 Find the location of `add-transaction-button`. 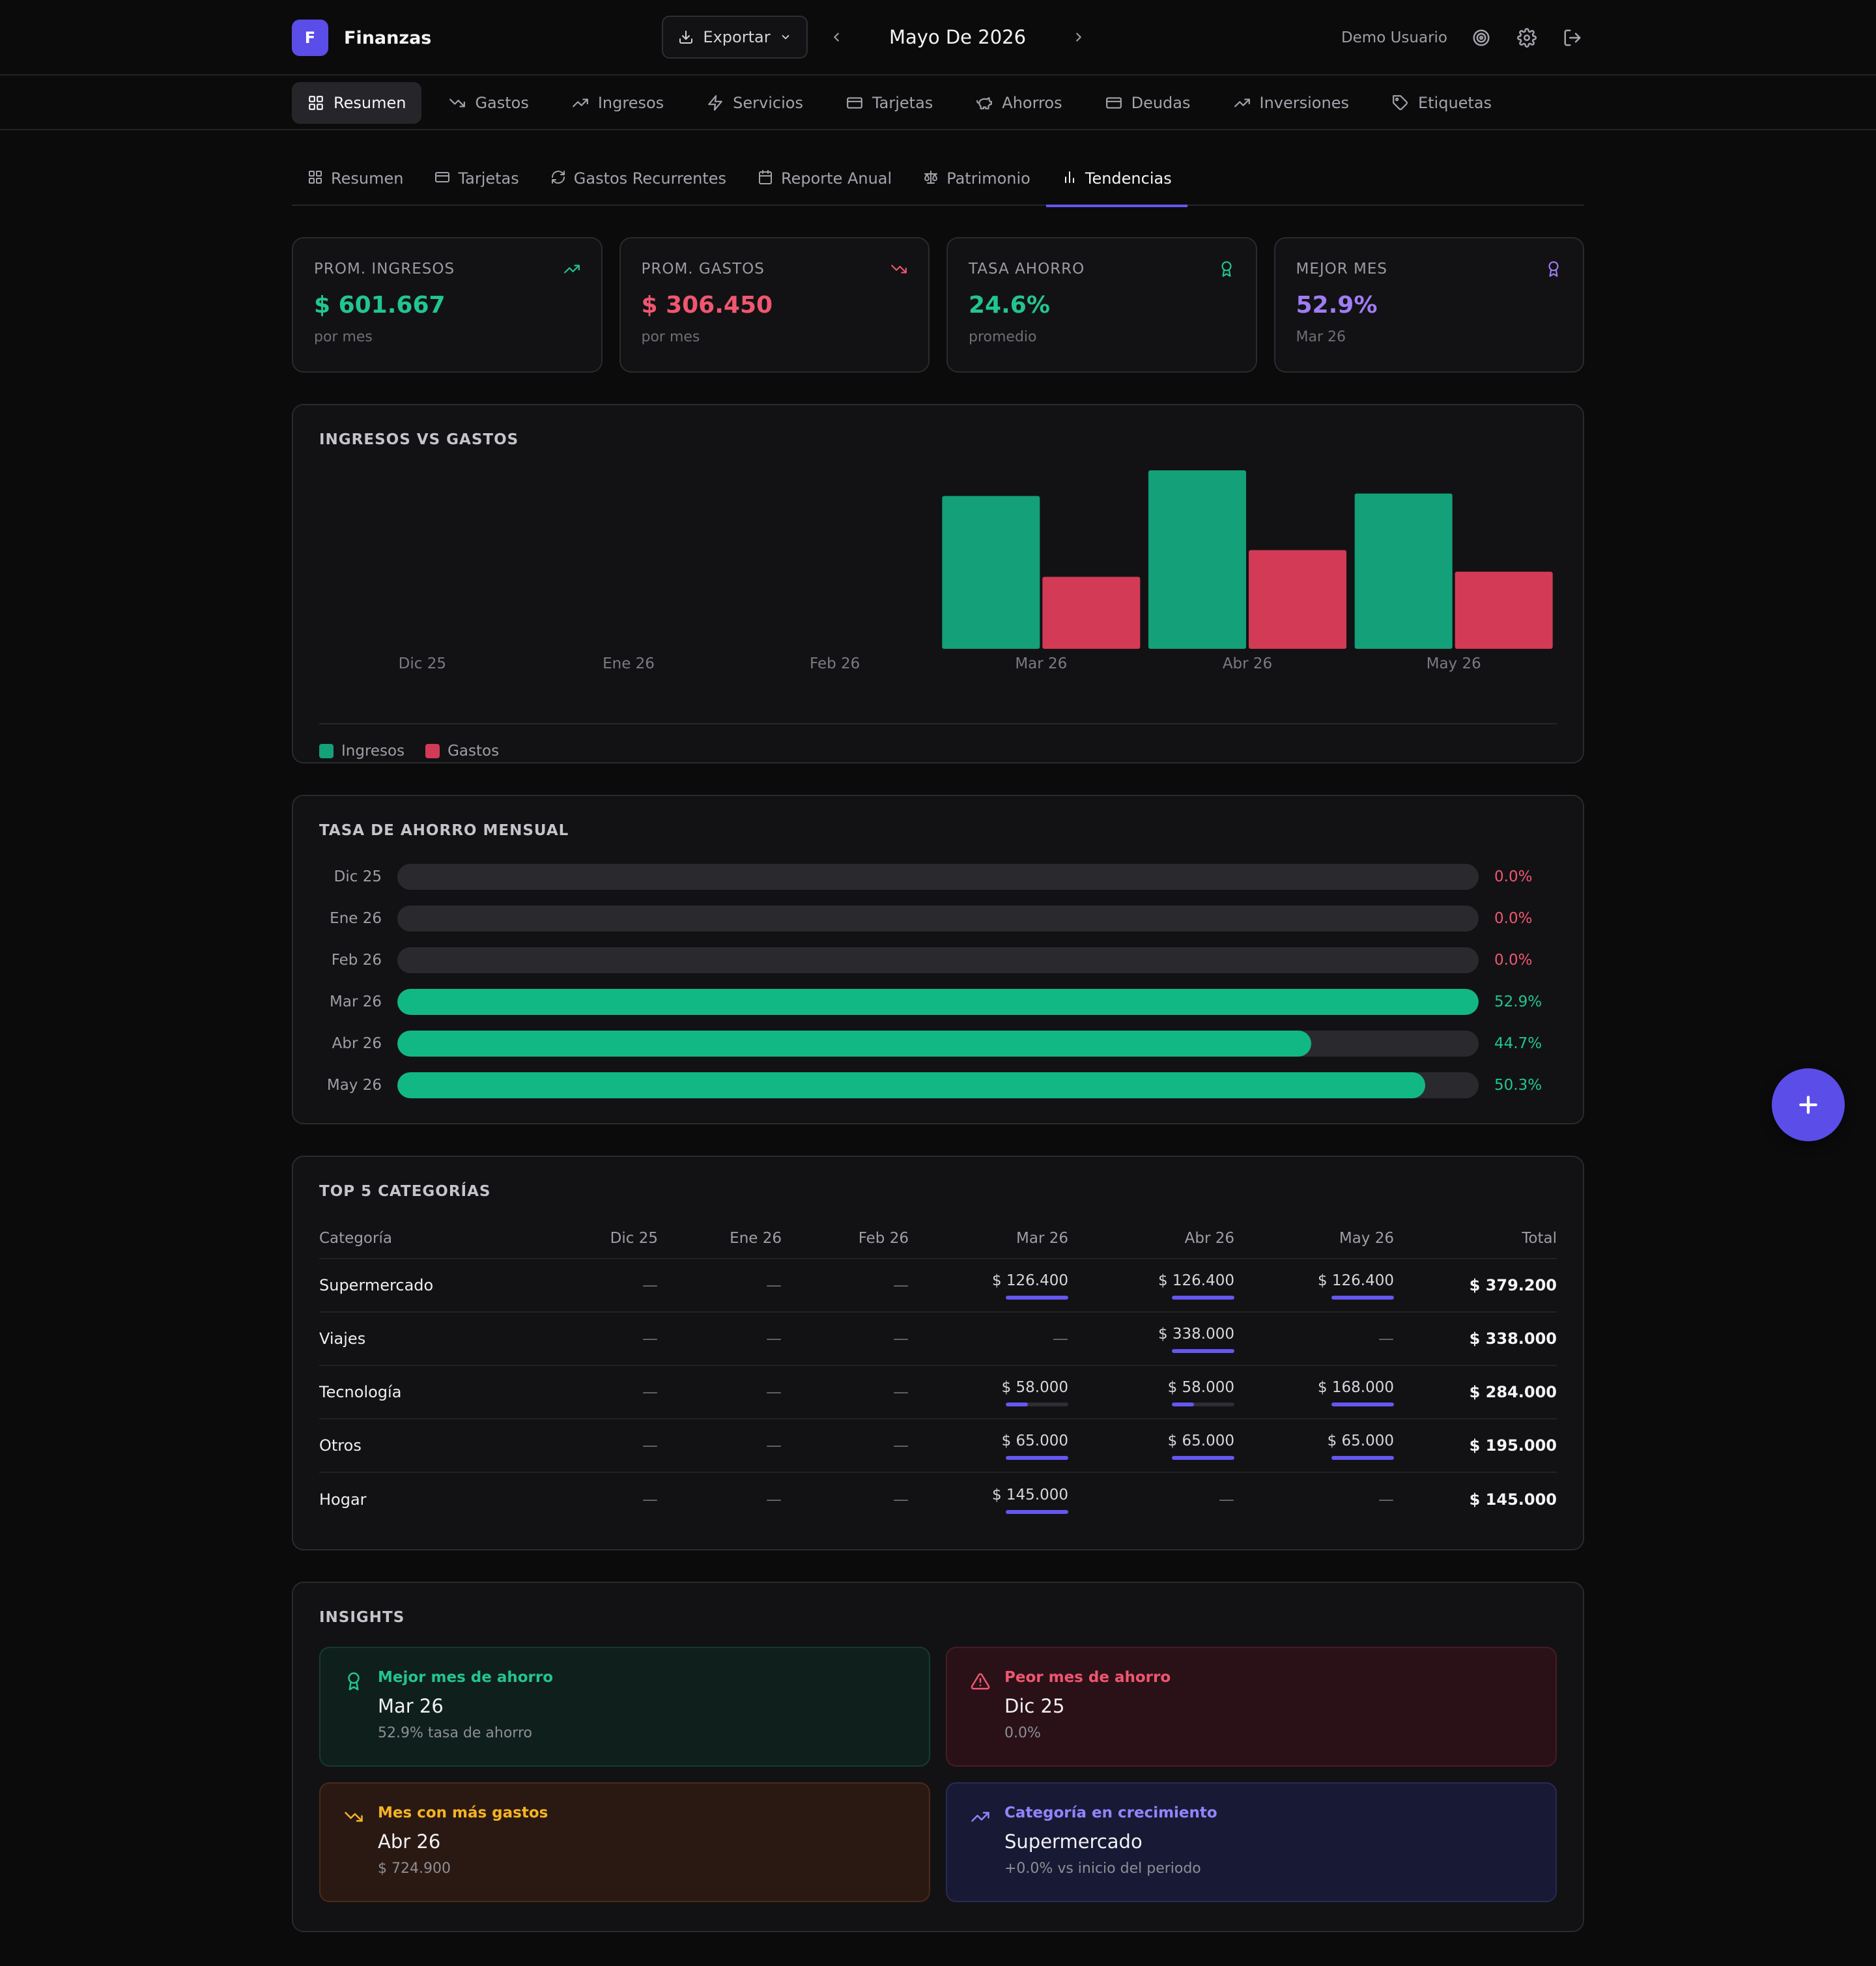

add-transaction-button is located at coordinates (1808, 1104).